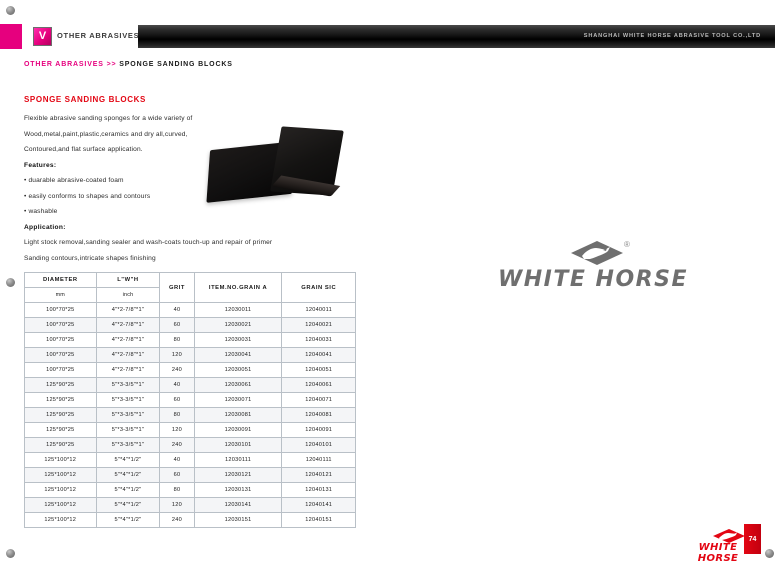  What do you see at coordinates (177, 520) in the screenshot?
I see `cell-grit: 240` at bounding box center [177, 520].